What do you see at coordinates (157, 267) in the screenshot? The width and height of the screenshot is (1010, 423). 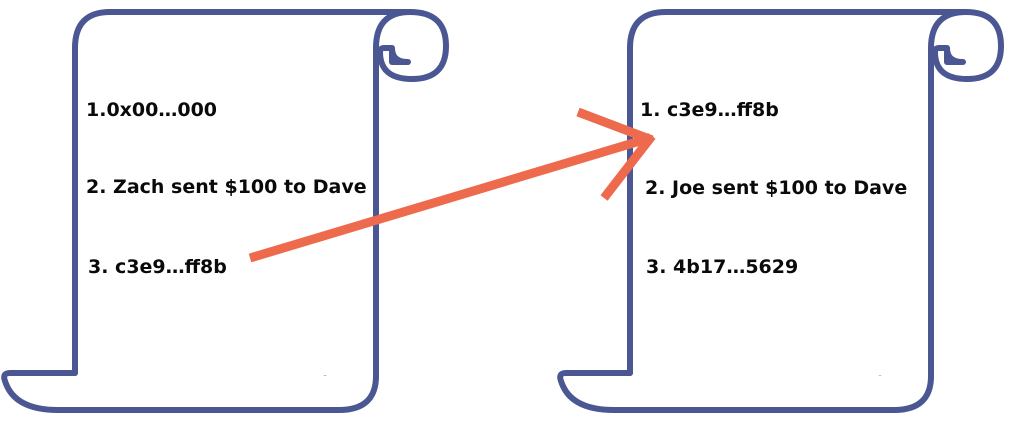 I see `block-1-line-3: 3. c3e9…ff8b` at bounding box center [157, 267].